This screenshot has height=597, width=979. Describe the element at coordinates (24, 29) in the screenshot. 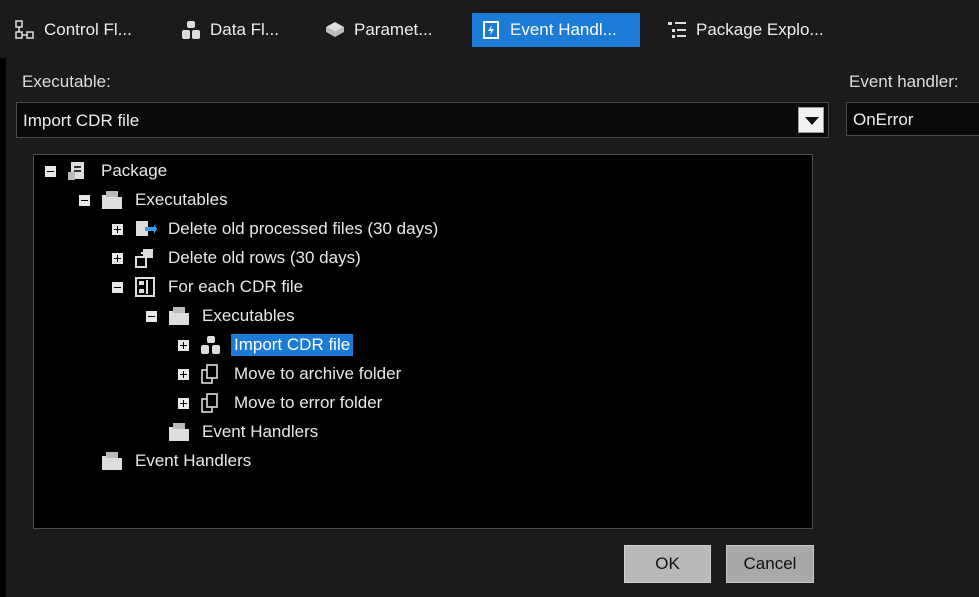

I see `control-flow-icon` at that location.